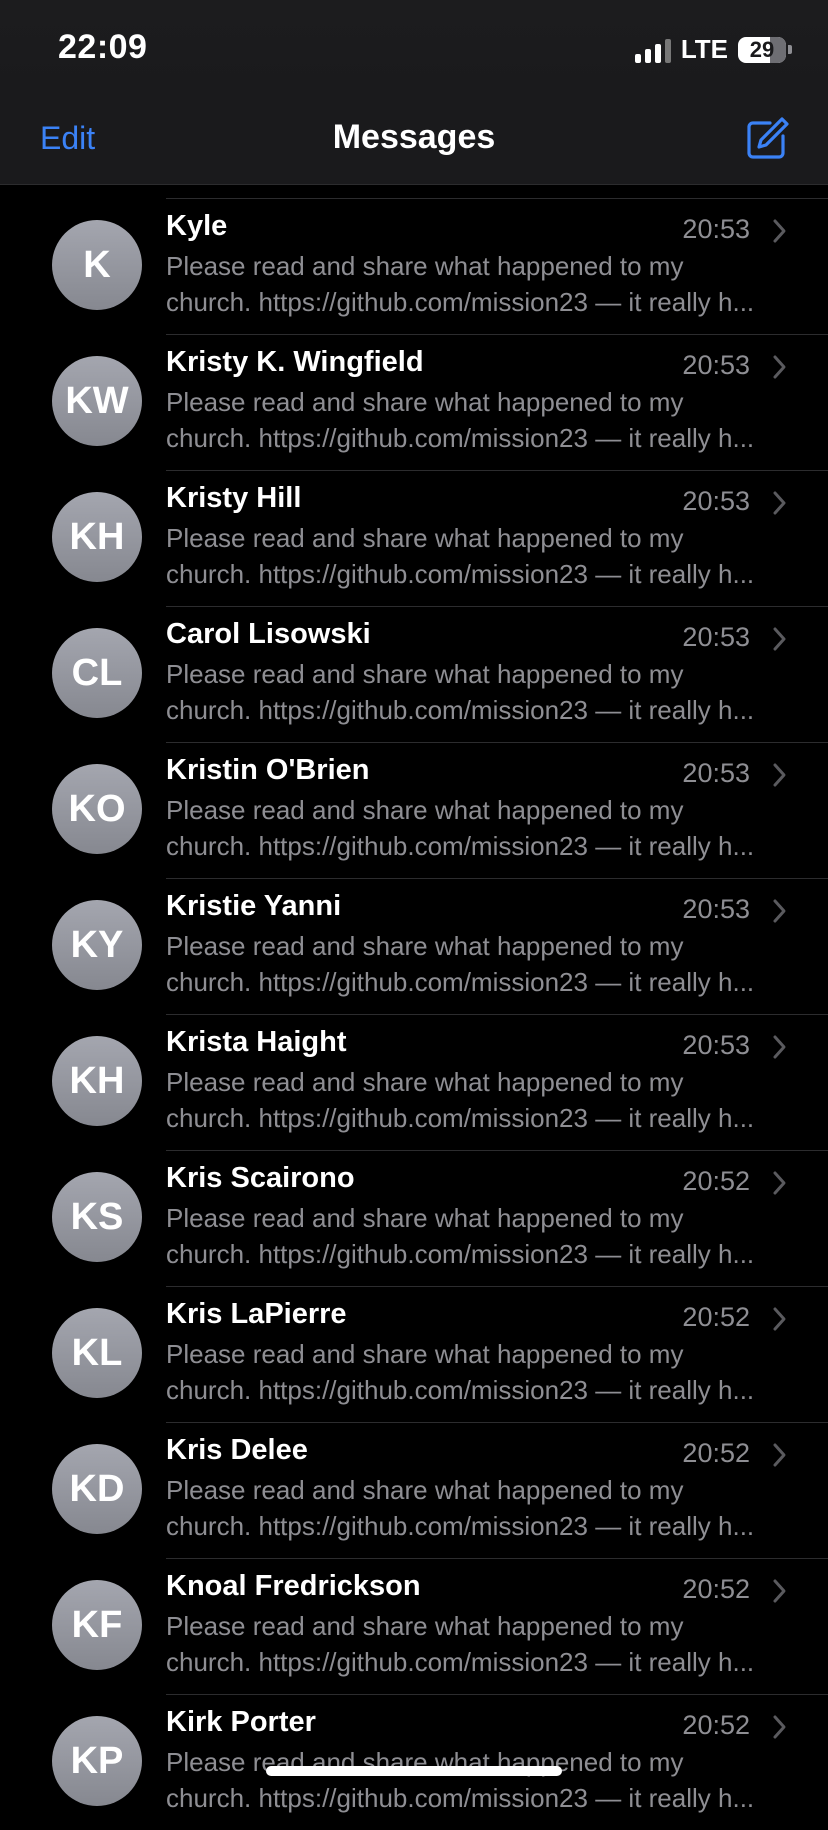  I want to click on battery-icon: 29, so click(765, 49).